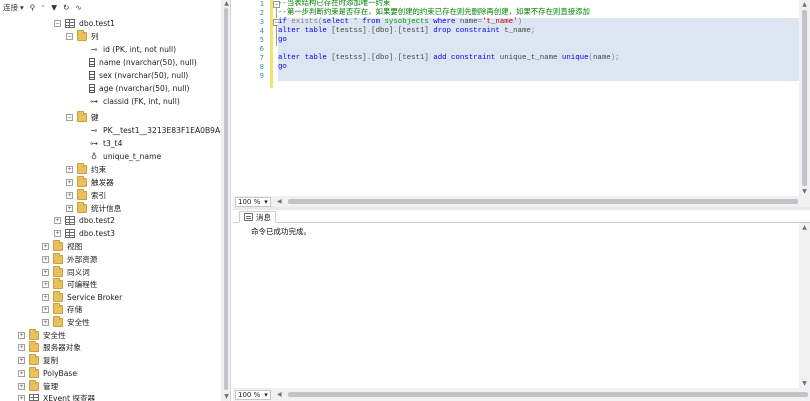  I want to click on code-line: --当表结构已存在时添加唯一约束, so click(334, 4).